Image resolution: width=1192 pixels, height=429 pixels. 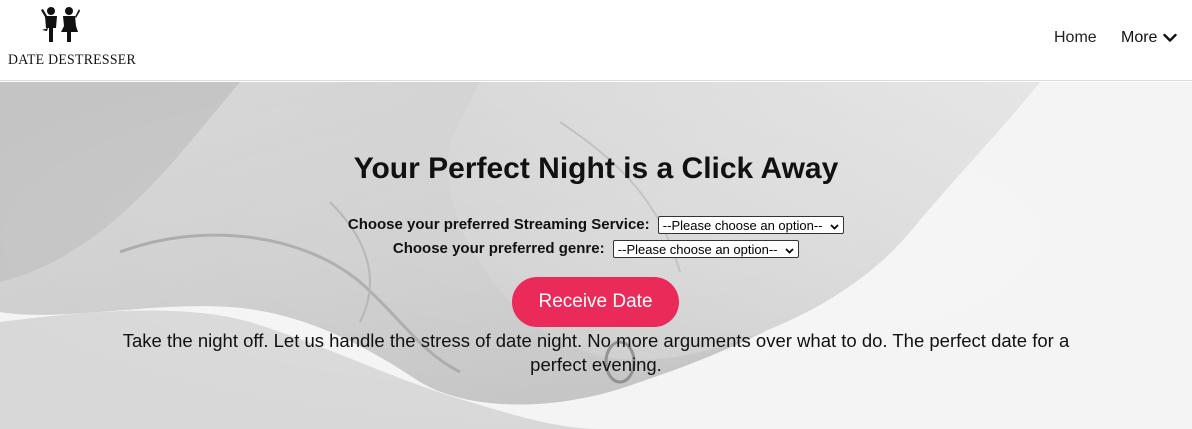 What do you see at coordinates (60, 24) in the screenshot?
I see `couple-icon` at bounding box center [60, 24].